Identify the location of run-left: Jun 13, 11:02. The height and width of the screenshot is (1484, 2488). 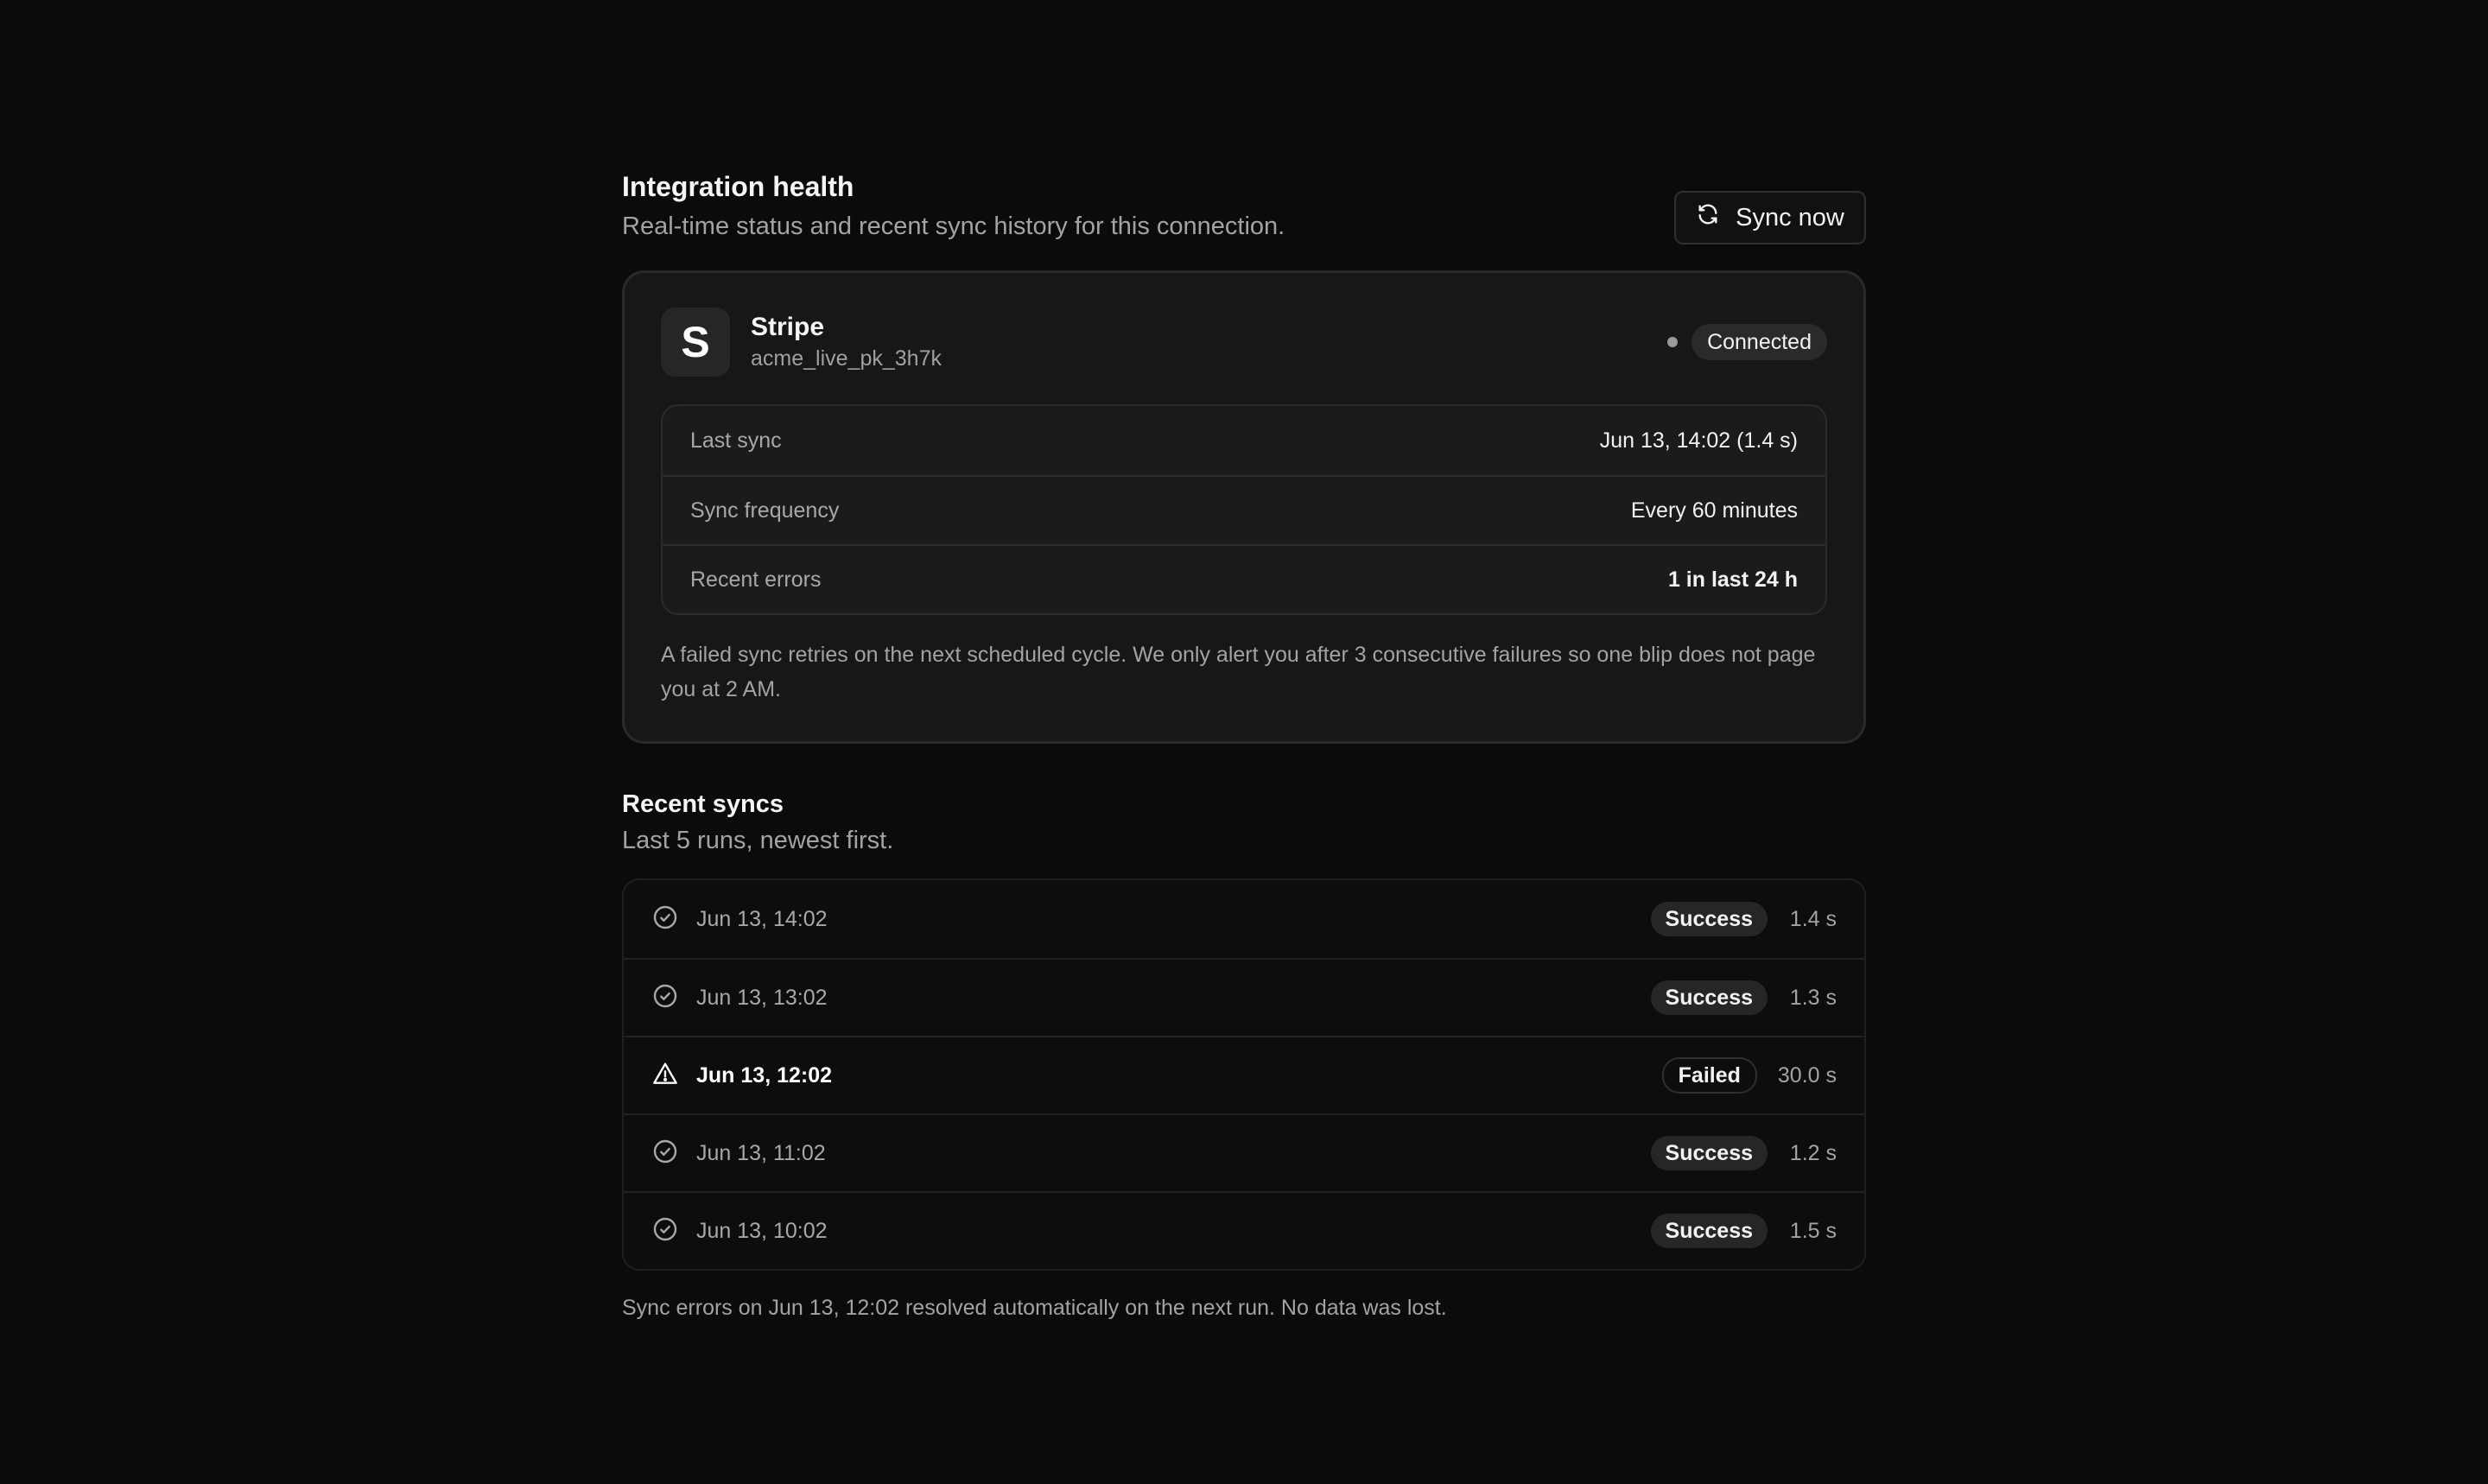
(738, 1154).